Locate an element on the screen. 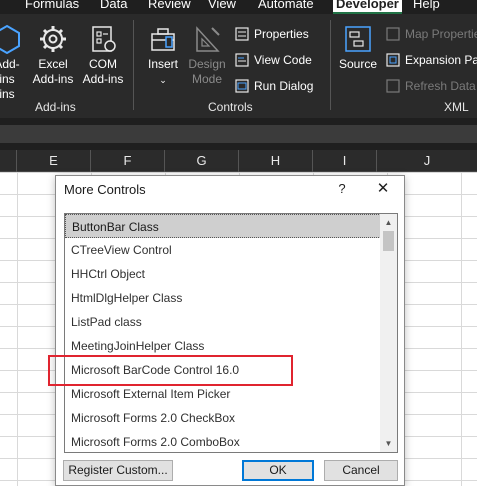 The width and height of the screenshot is (477, 486). tab-help: Help is located at coordinates (426, 7).